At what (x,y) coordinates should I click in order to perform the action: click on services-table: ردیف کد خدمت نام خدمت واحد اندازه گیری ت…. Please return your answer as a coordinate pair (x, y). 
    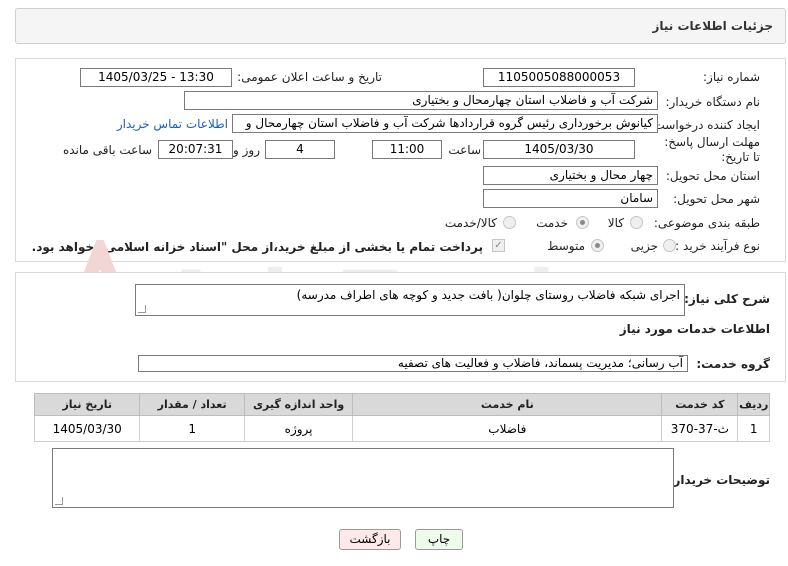
    Looking at the image, I should click on (401, 417).